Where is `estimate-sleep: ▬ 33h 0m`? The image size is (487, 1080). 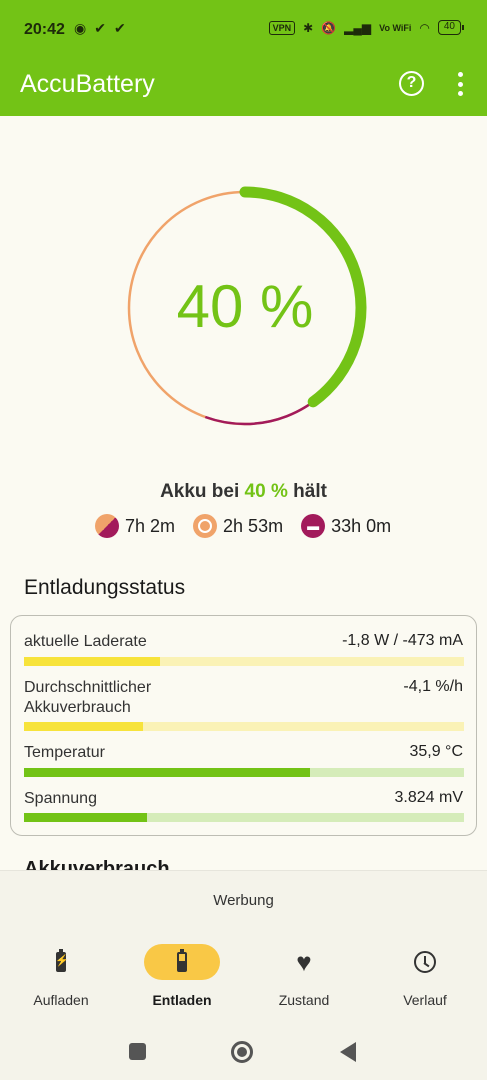 estimate-sleep: ▬ 33h 0m is located at coordinates (346, 526).